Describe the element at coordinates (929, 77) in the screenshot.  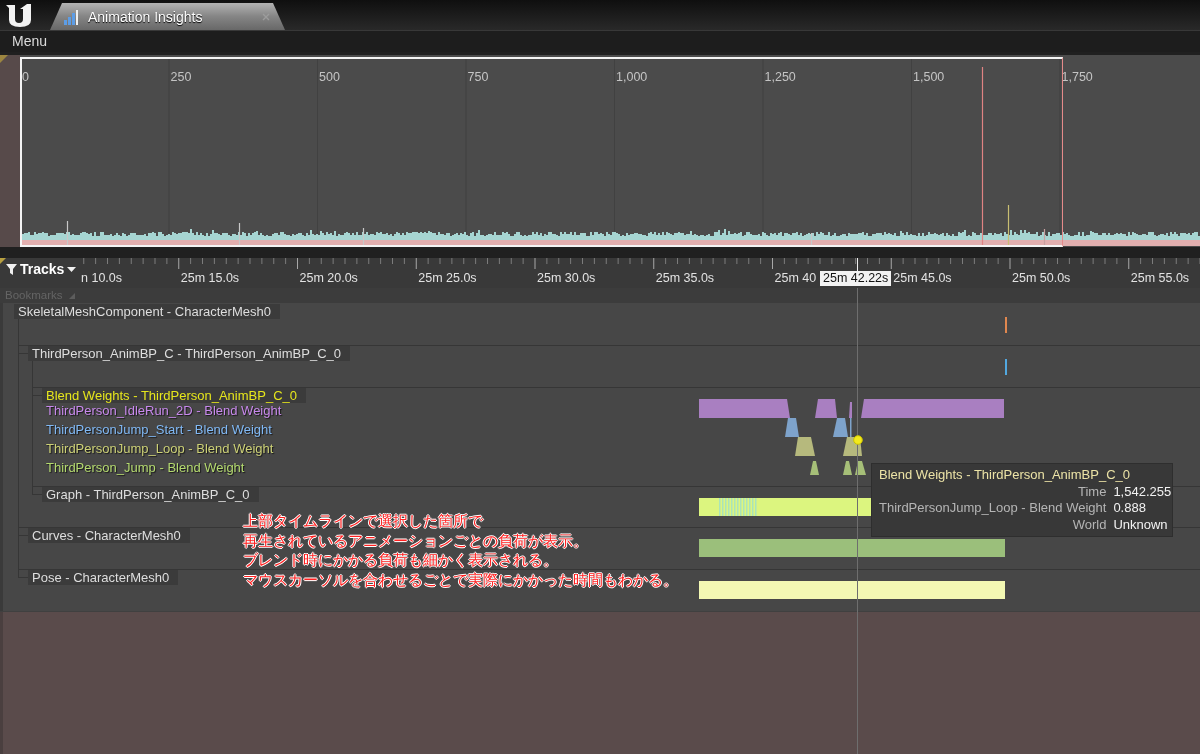
I see `axis-label: 1,500` at that location.